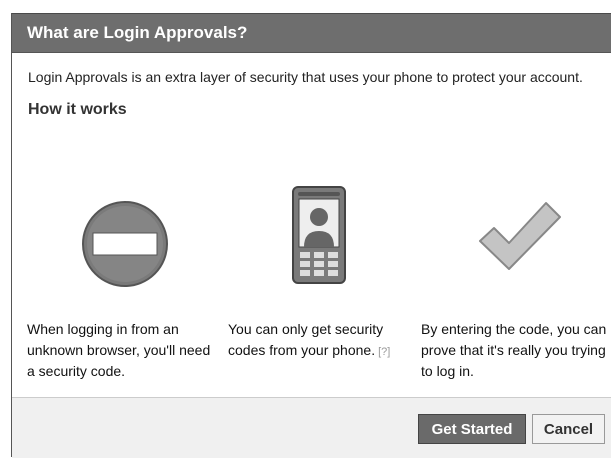 This screenshot has width=611, height=458. Describe the element at coordinates (311, 33) in the screenshot. I see `dialog-title: What are Login Approvals?` at that location.